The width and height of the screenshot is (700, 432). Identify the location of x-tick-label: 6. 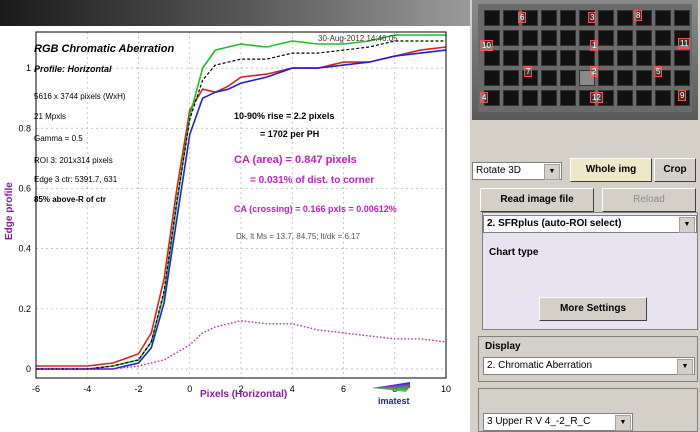
(343, 389).